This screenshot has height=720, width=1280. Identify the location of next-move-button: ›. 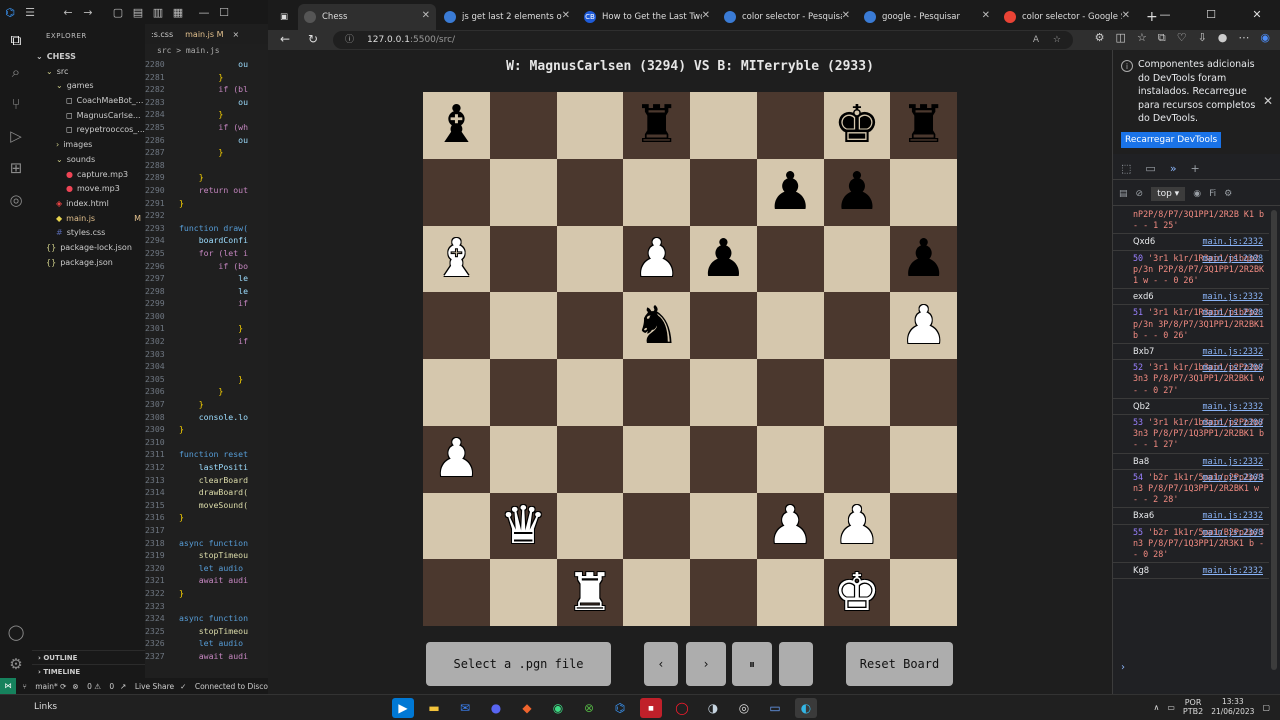
(706, 664).